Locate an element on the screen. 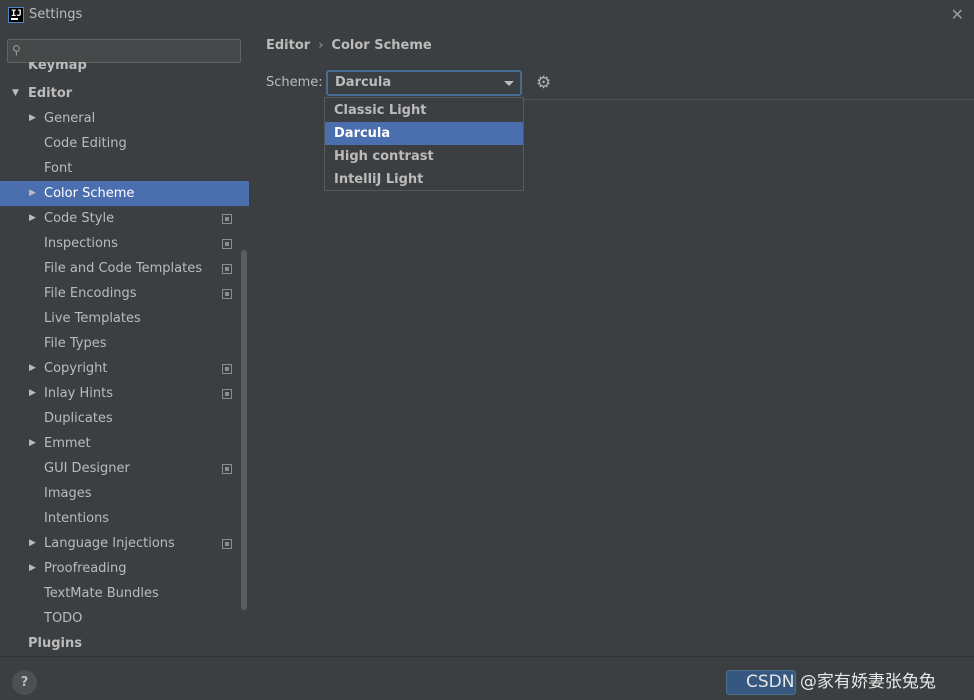 This screenshot has width=974, height=700. sidebar-item-file-and-code-templates: File and Code Templates is located at coordinates (124, 268).